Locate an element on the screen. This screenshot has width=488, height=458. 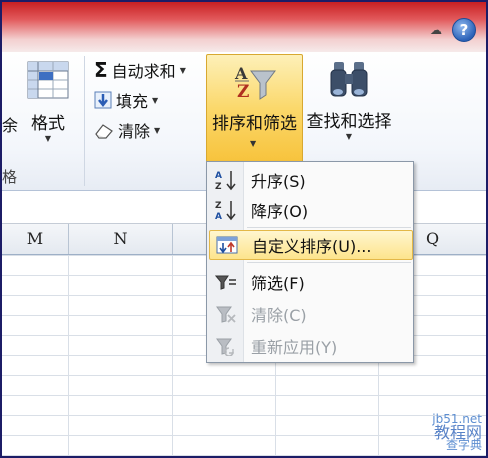
ribbon-separator is located at coordinates (84, 121).